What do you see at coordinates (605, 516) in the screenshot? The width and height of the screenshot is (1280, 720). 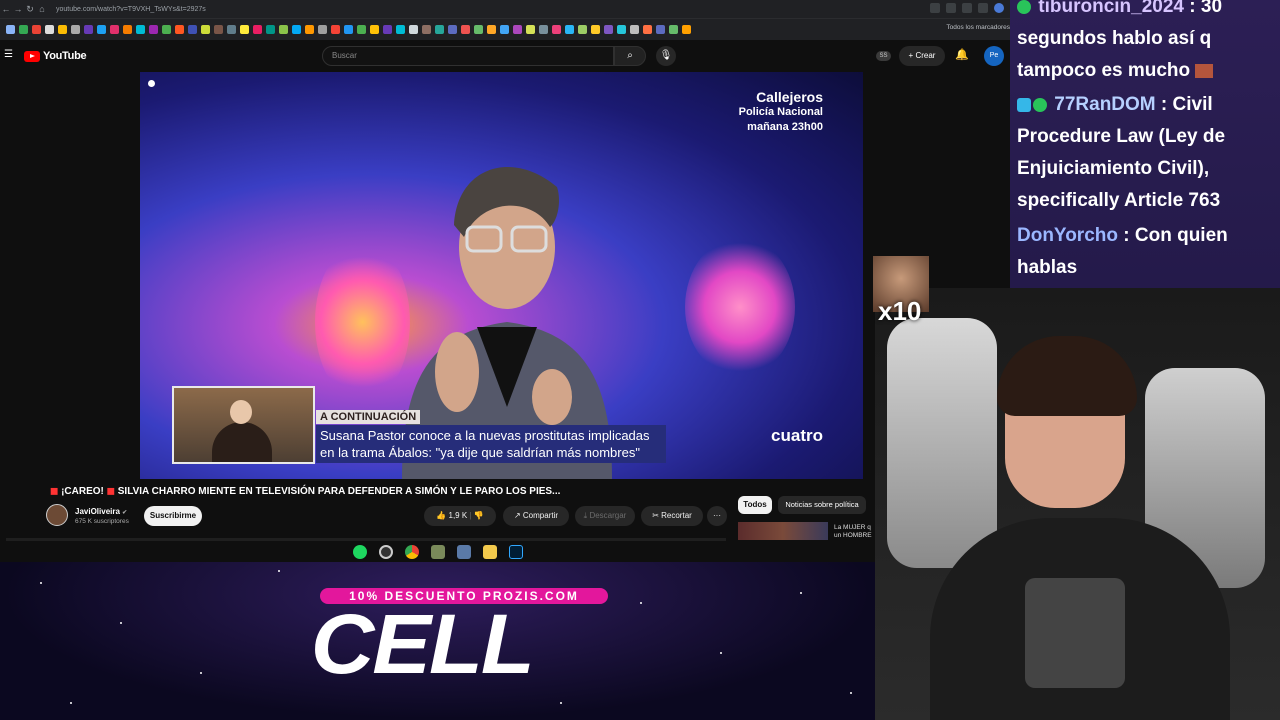 I see `download-button: ⤓ Descargar` at bounding box center [605, 516].